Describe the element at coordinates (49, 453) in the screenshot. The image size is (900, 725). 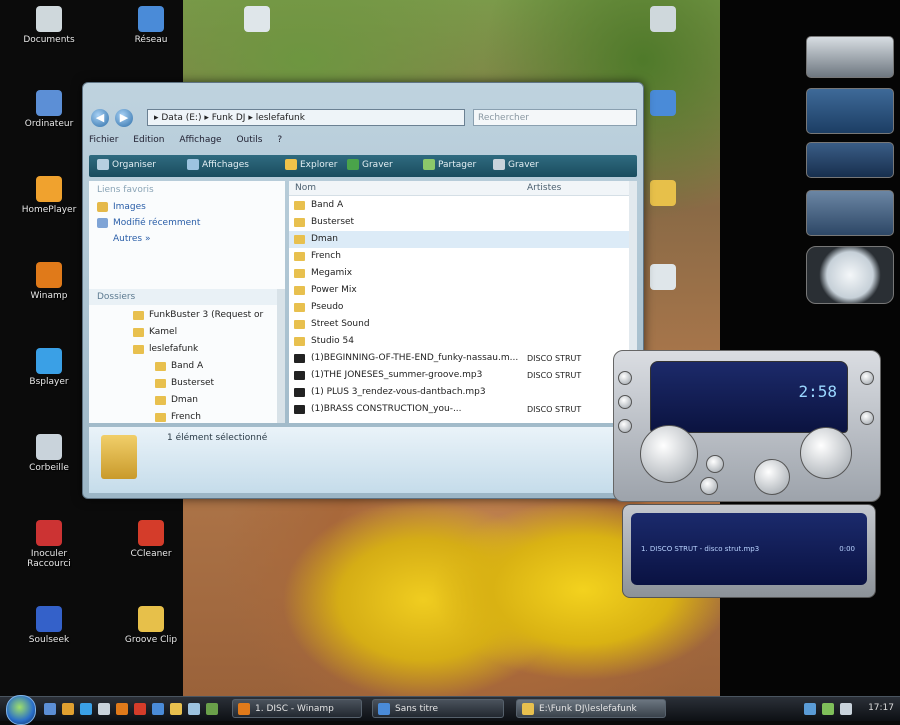
I see `desktop-icon: Corbeille` at that location.